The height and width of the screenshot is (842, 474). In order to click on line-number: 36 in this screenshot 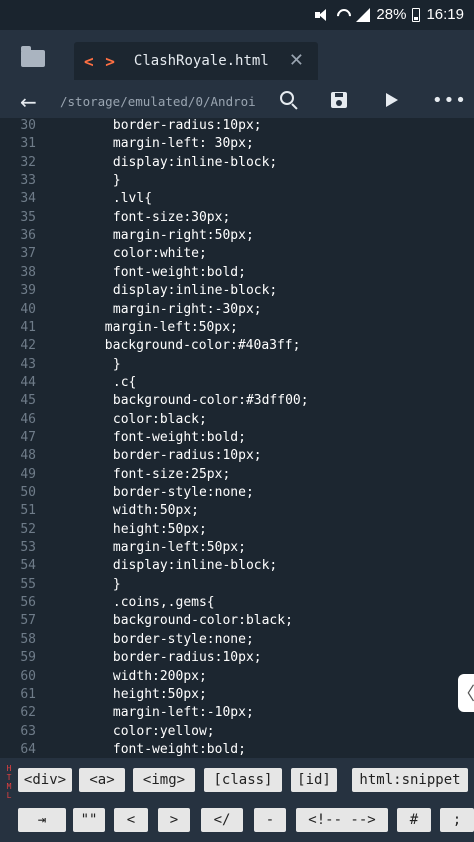, I will do `click(28, 236)`.